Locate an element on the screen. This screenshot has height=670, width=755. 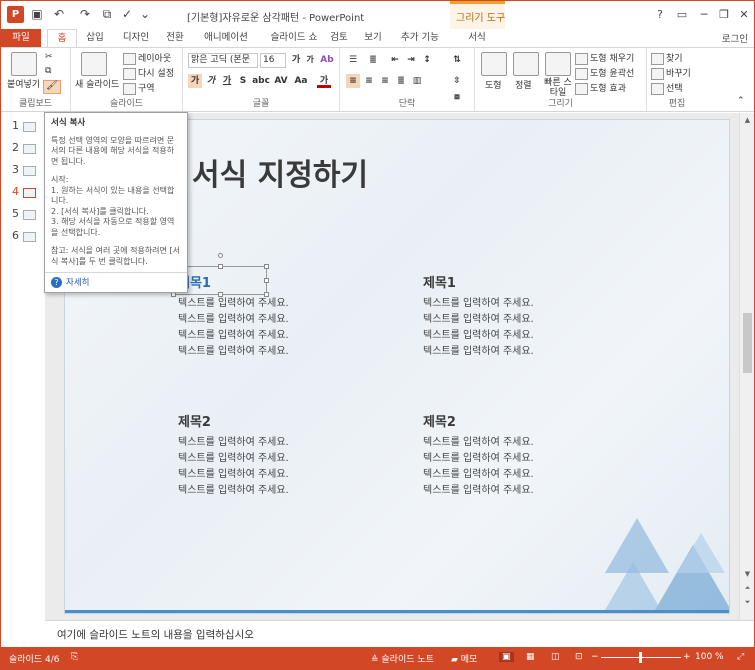
change-case-button: Aa is located at coordinates (301, 81).